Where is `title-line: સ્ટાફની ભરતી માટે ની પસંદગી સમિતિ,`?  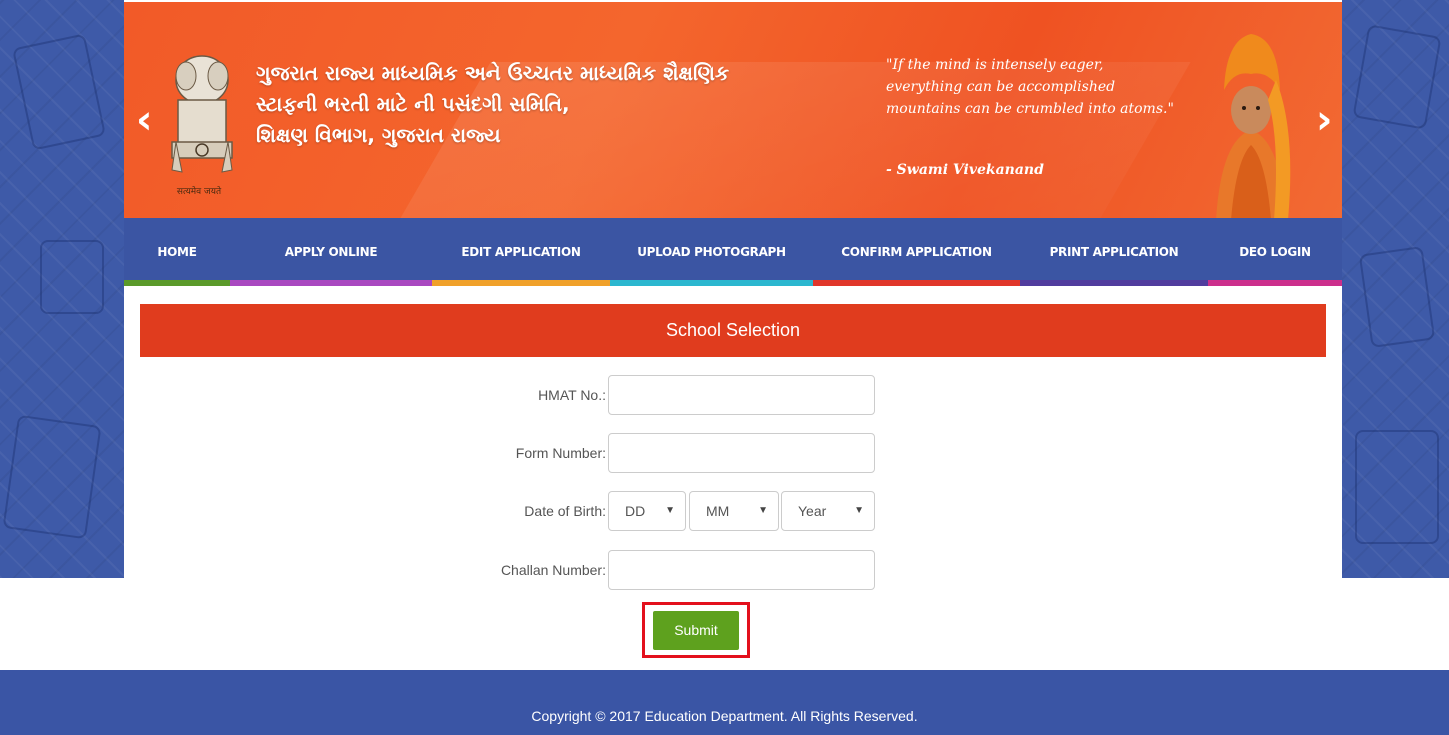
title-line: સ્ટાફની ભરતી માટે ની પસંદગી સમિતિ, is located at coordinates (413, 104).